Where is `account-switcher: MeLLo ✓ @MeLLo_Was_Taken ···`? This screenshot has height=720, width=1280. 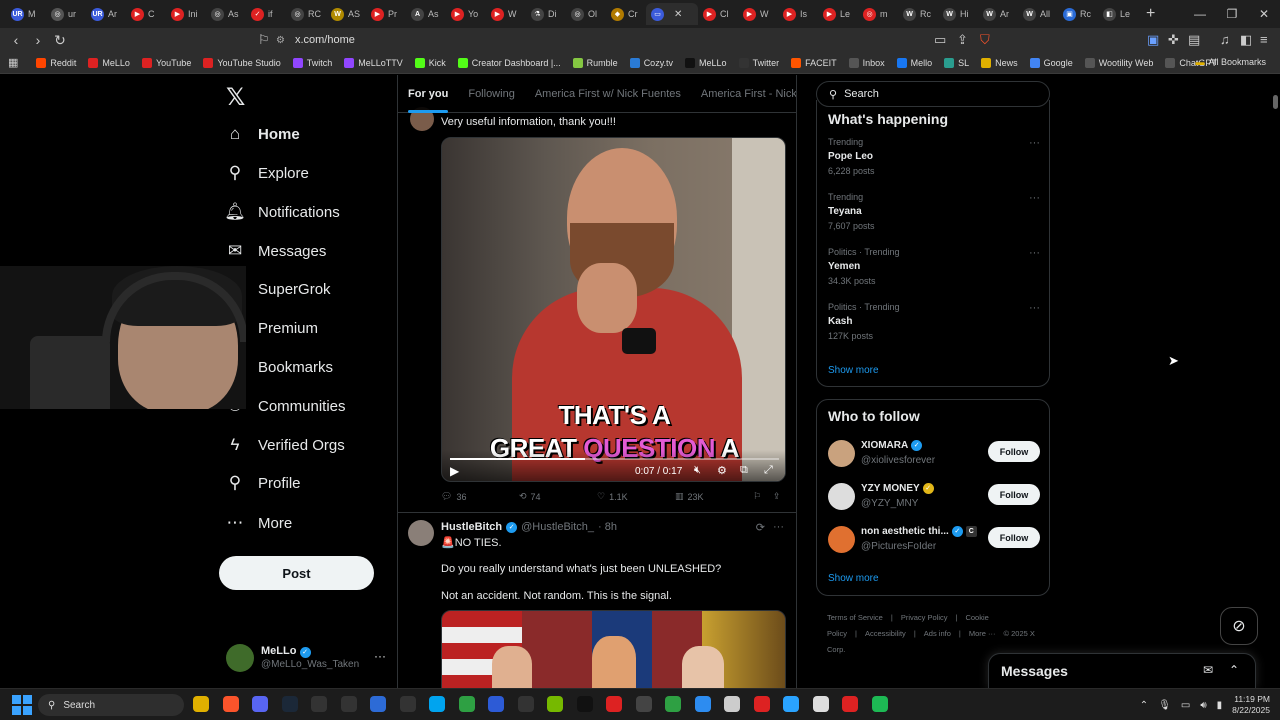 account-switcher: MeLLo ✓ @MeLLo_Was_Taken ··· is located at coordinates (306, 658).